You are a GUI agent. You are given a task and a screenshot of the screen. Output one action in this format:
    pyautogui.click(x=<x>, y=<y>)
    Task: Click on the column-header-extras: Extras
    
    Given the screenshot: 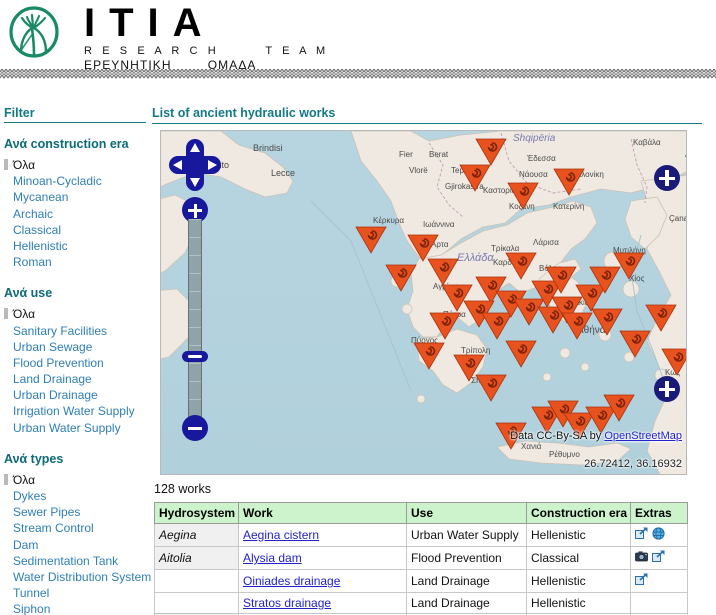 What is the action you would take?
    pyautogui.click(x=659, y=513)
    